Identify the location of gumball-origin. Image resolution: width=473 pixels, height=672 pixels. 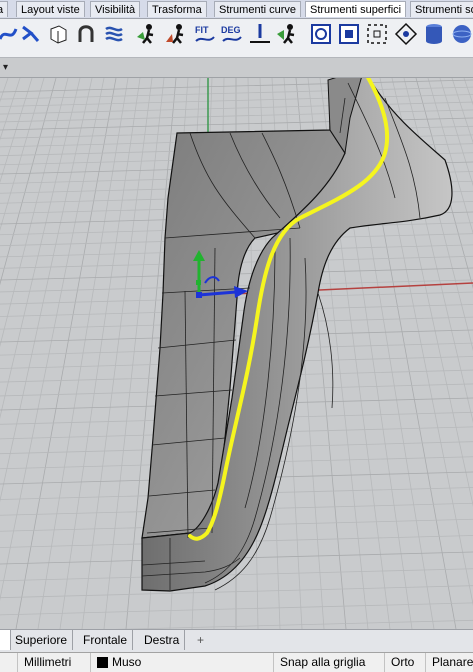
(199, 295).